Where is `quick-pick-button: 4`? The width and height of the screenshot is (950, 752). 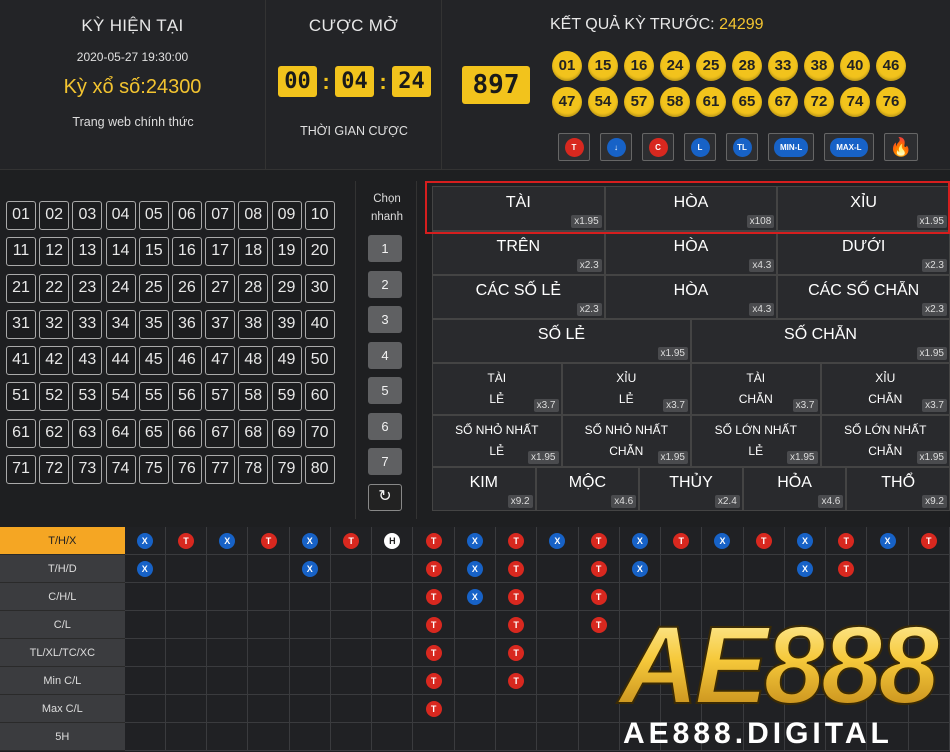 quick-pick-button: 4 is located at coordinates (385, 355).